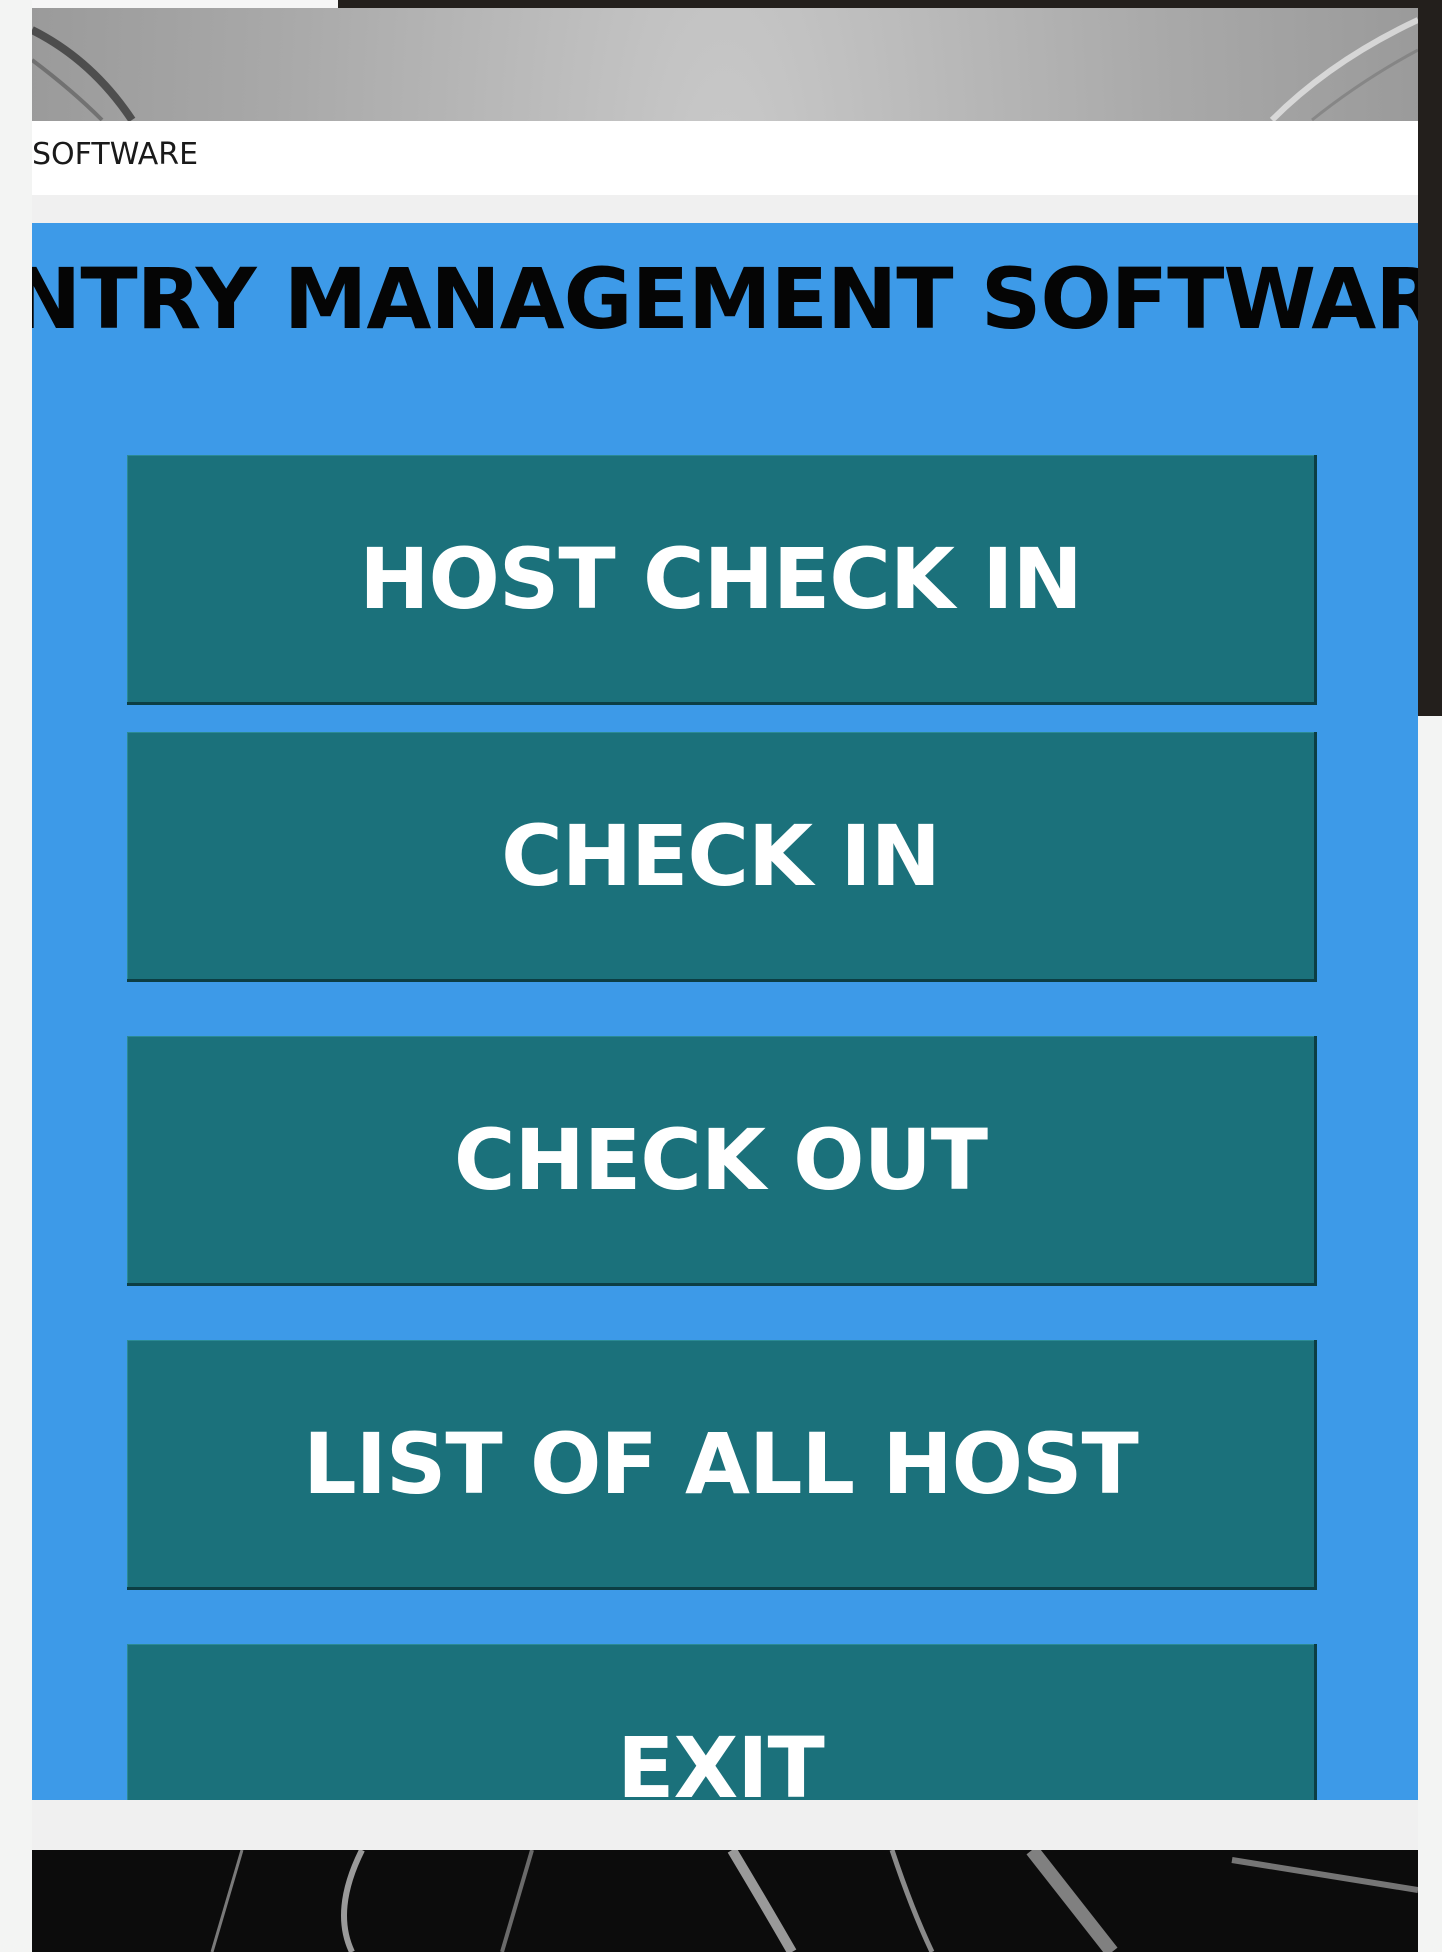 The width and height of the screenshot is (1442, 1952). I want to click on host-check-in-button: HOST CHECK IN, so click(722, 580).